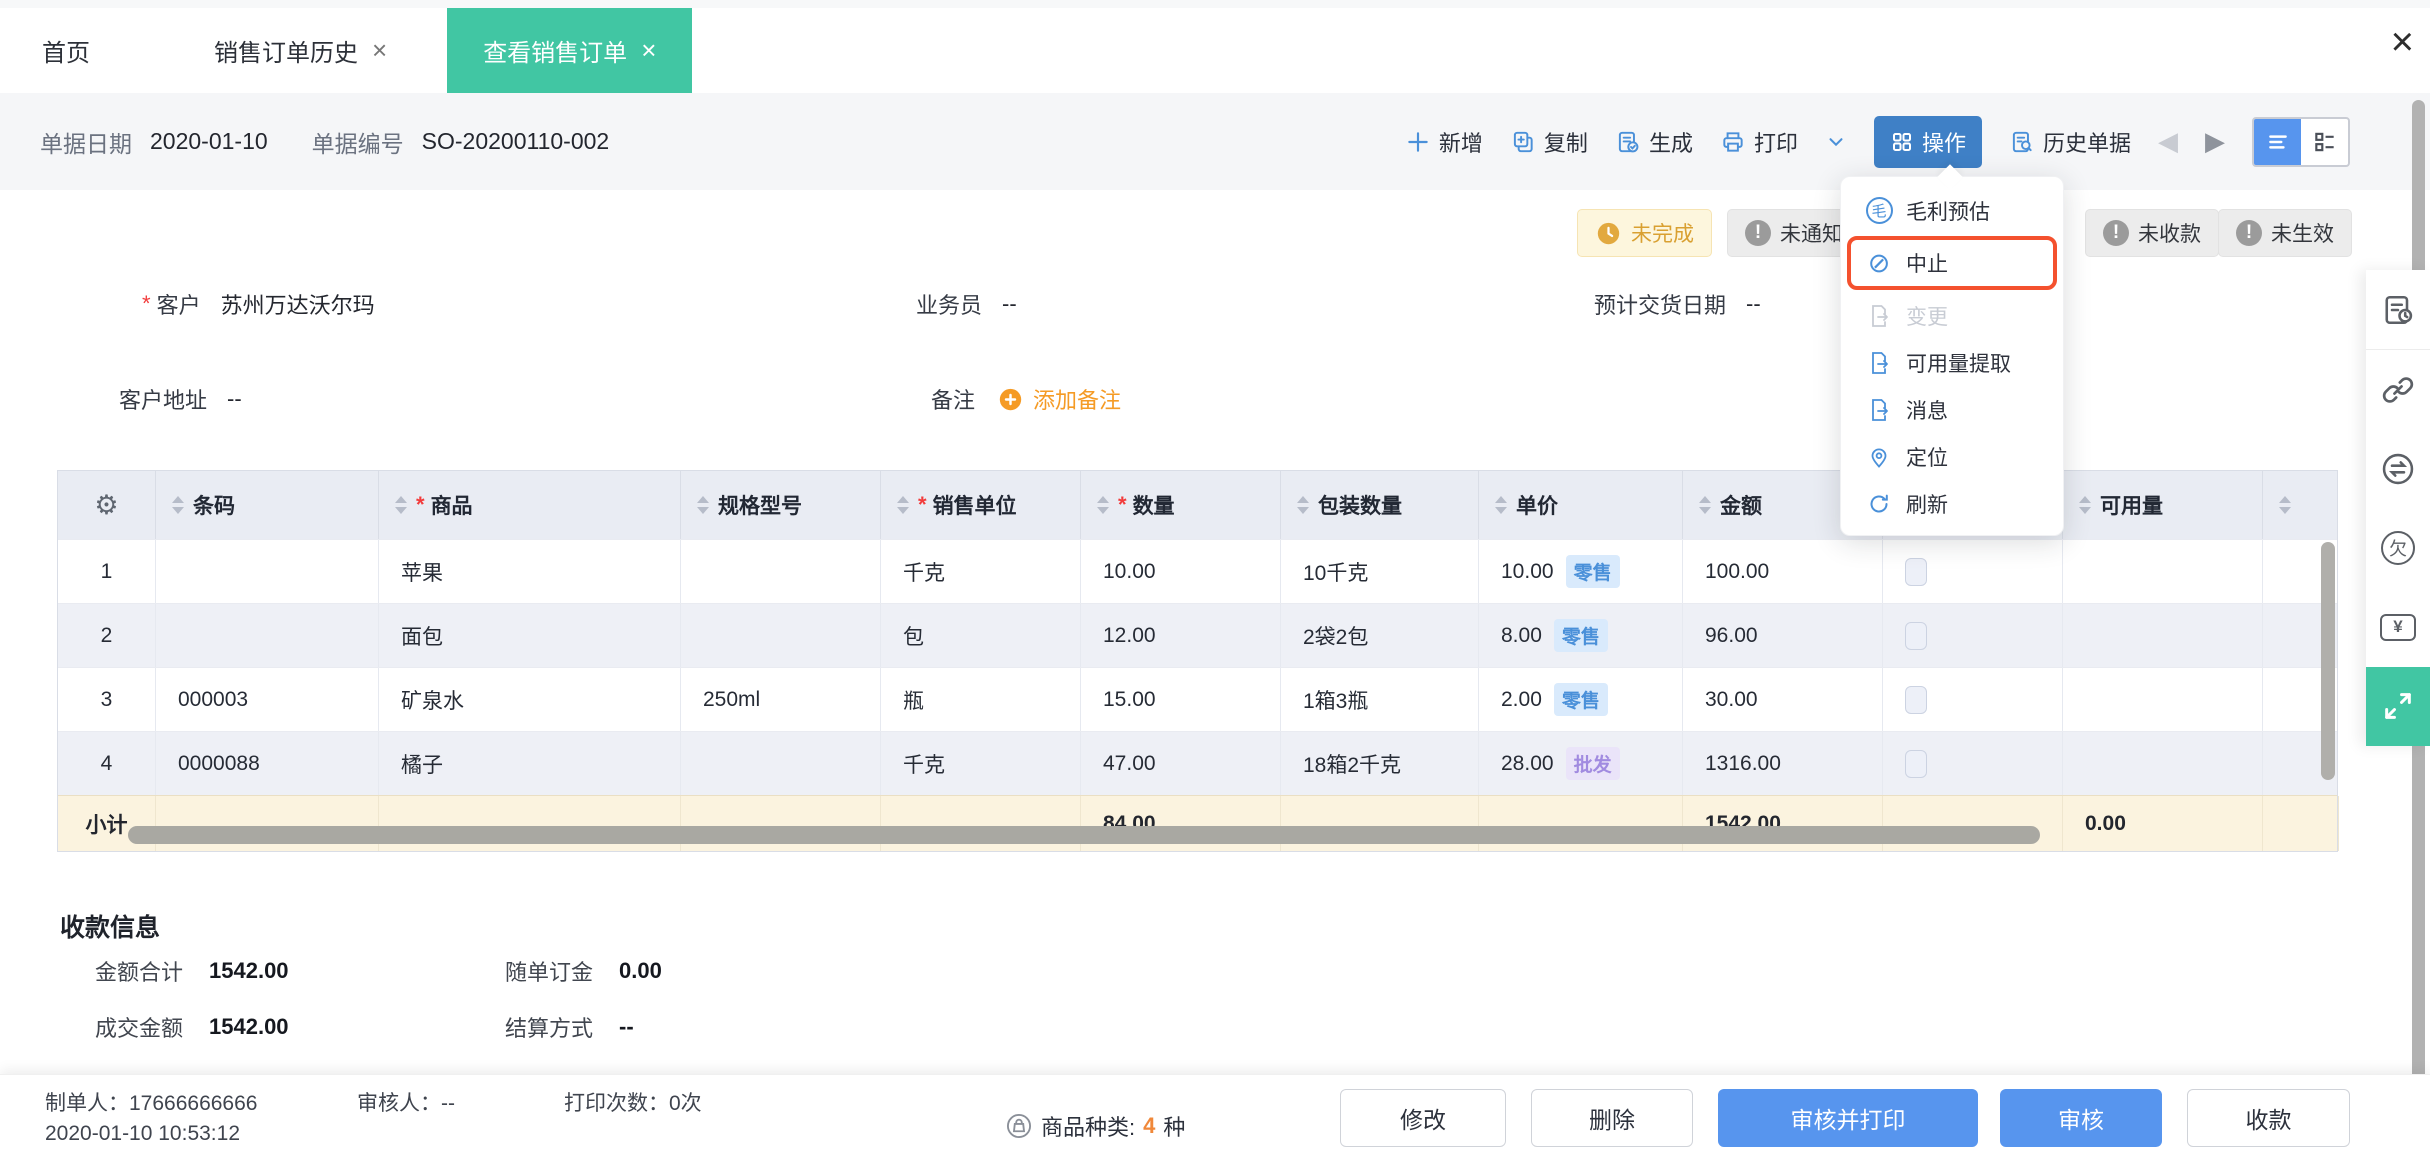  What do you see at coordinates (2215, 141) in the screenshot?
I see `next-doc-arrow-icon: ▶` at bounding box center [2215, 141].